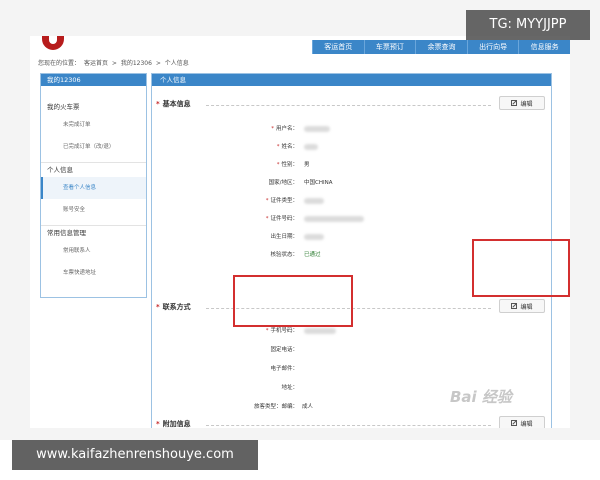  I want to click on field-country-value: 中国CHINA, so click(318, 183).